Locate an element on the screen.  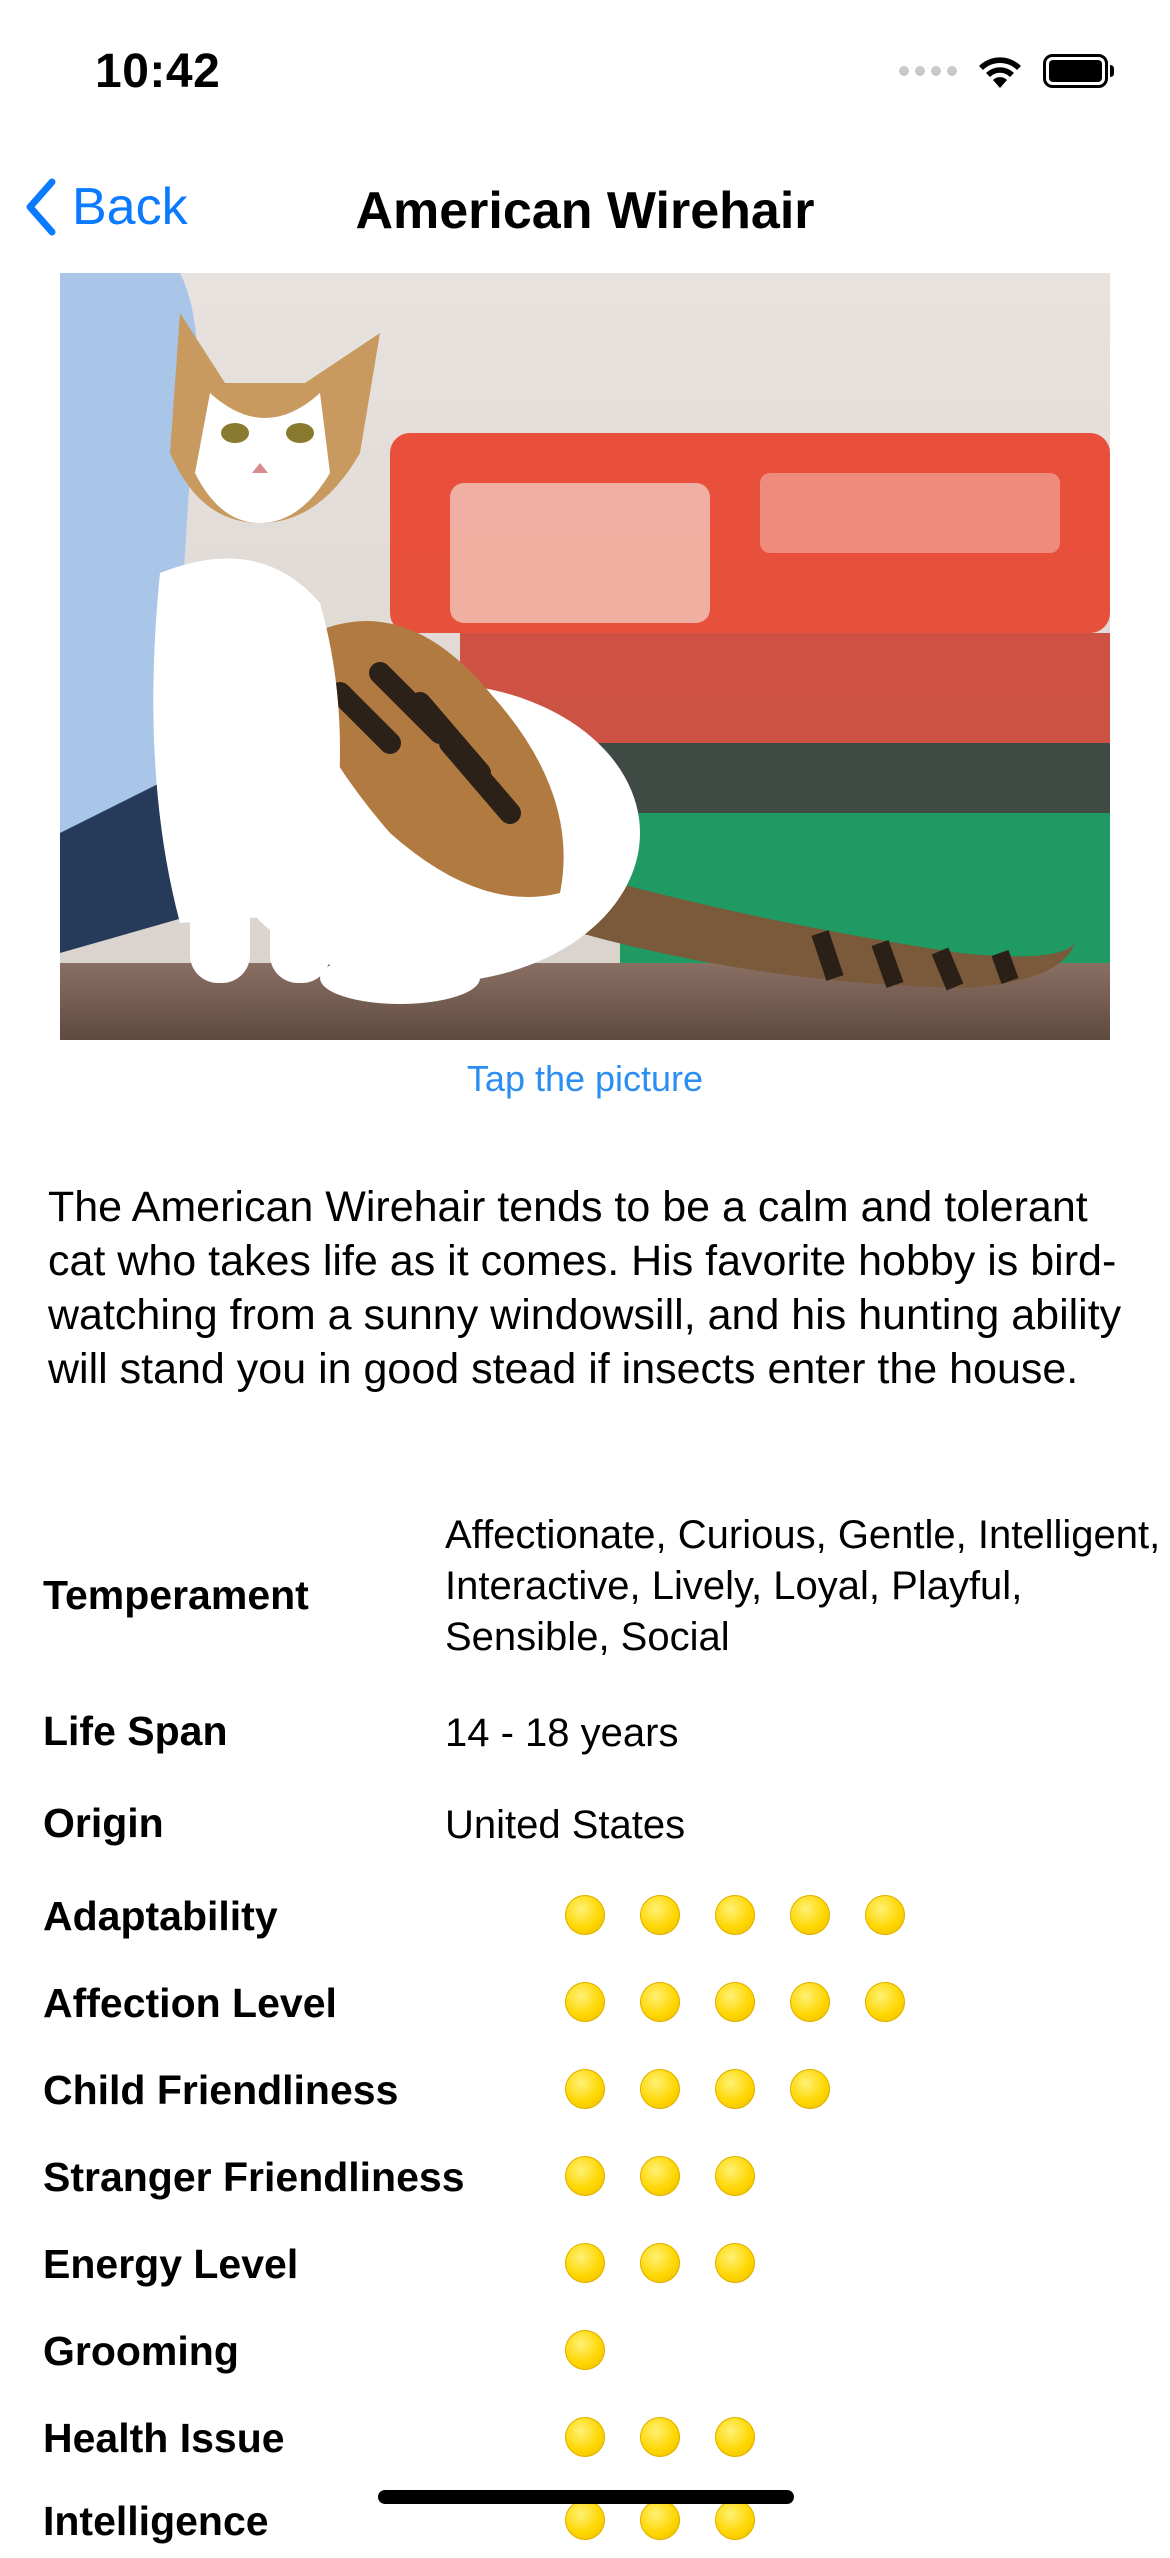
navigation-bar: Back American Wirehair is located at coordinates (585, 210).